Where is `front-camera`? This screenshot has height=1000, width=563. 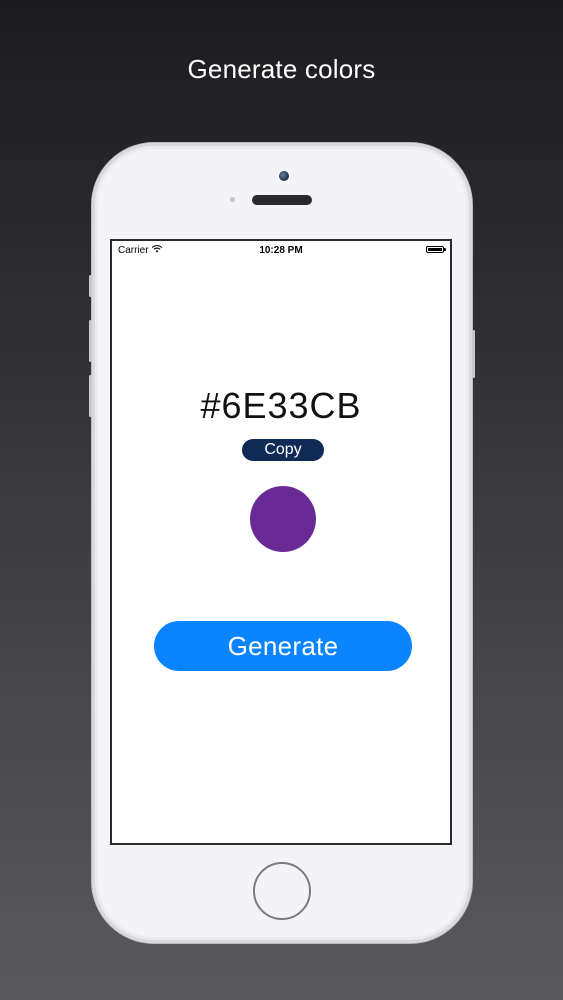
front-camera is located at coordinates (284, 176).